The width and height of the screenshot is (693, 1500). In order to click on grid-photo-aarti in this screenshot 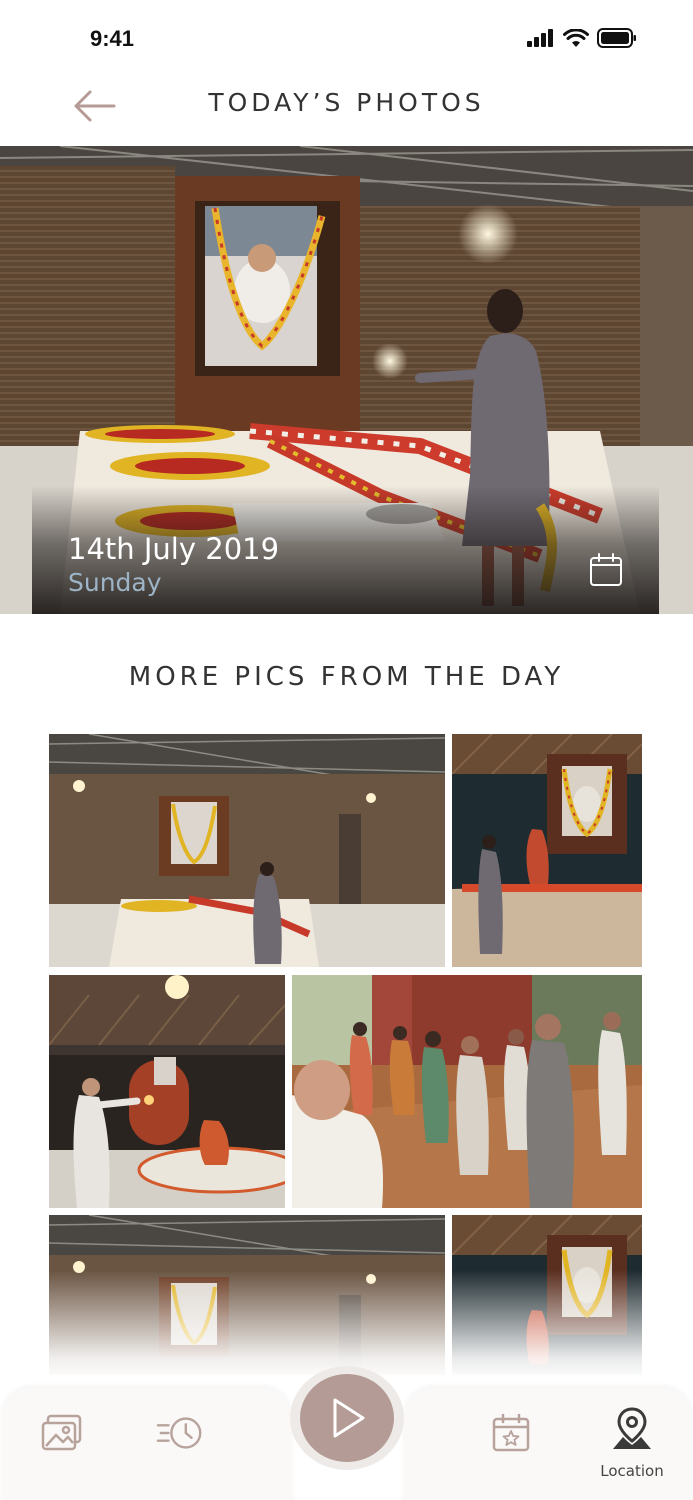, I will do `click(167, 1091)`.